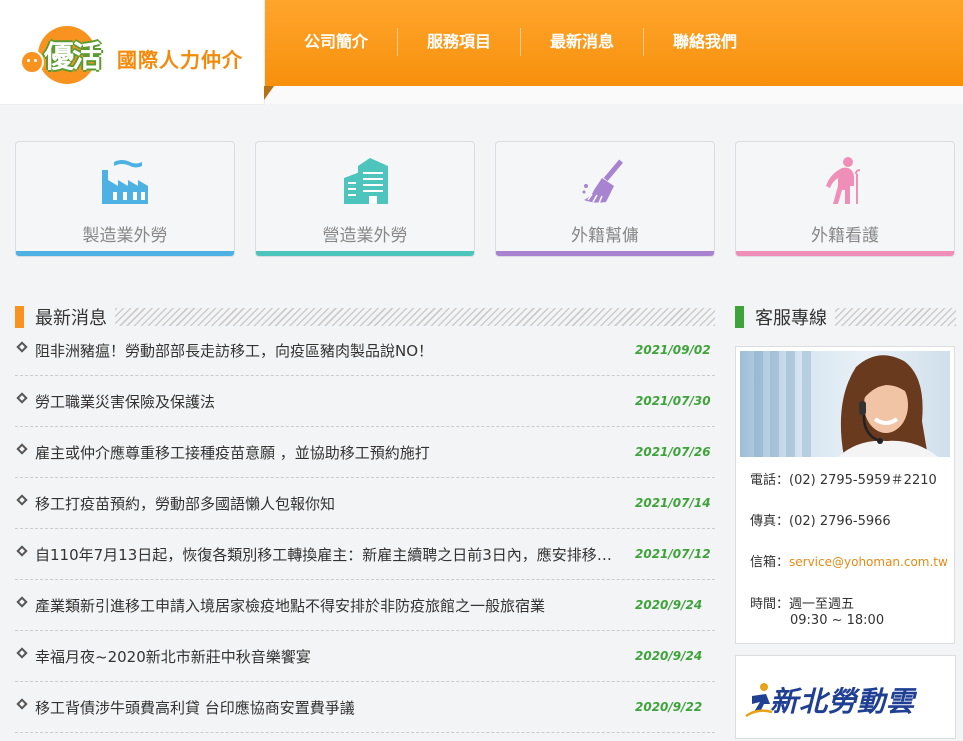  I want to click on news-item-title: 移工背債涉牛頭費高利貸 台印應協商安置費爭議, so click(327, 707).